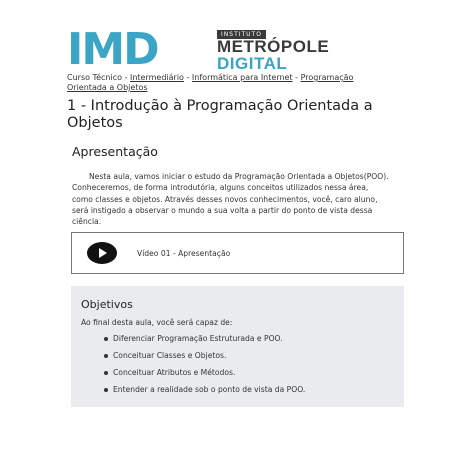 The image size is (454, 454). What do you see at coordinates (184, 253) in the screenshot?
I see `video-label: Vídeo 01 - Apresentação` at bounding box center [184, 253].